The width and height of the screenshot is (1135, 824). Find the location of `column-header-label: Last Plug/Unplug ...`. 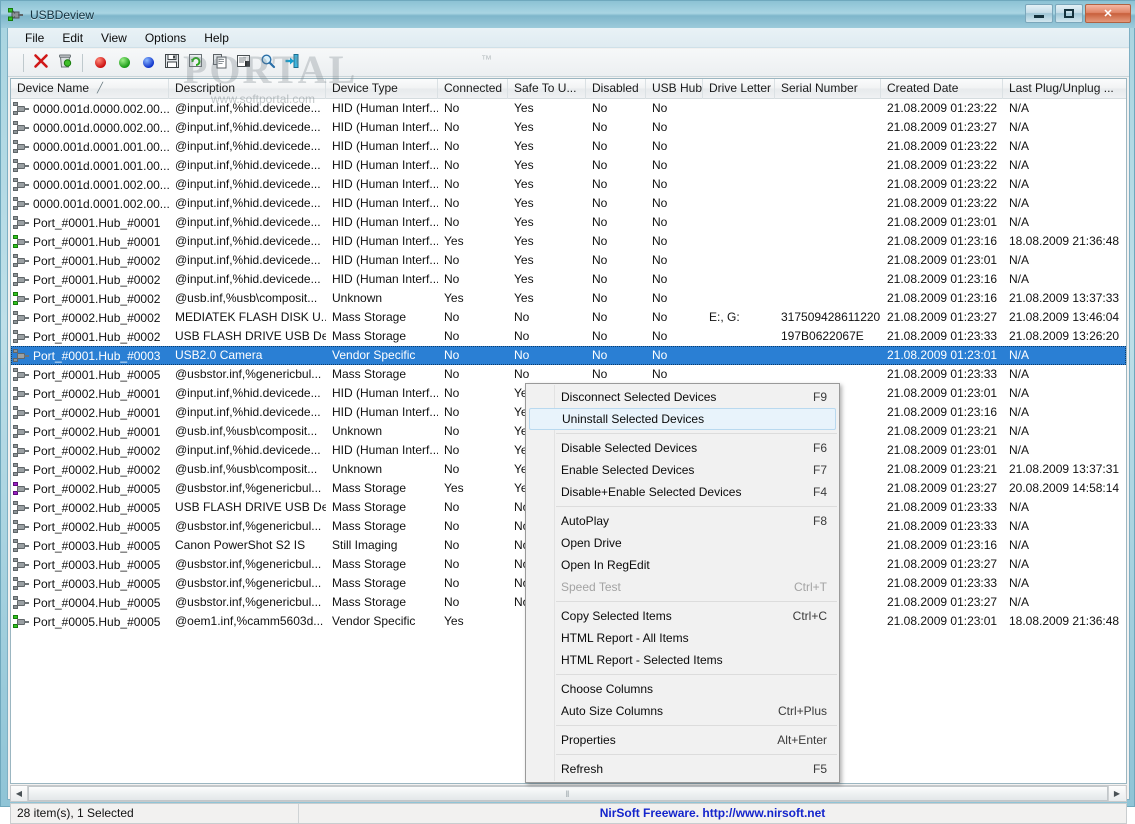

column-header-label: Last Plug/Unplug ... is located at coordinates (1061, 88).